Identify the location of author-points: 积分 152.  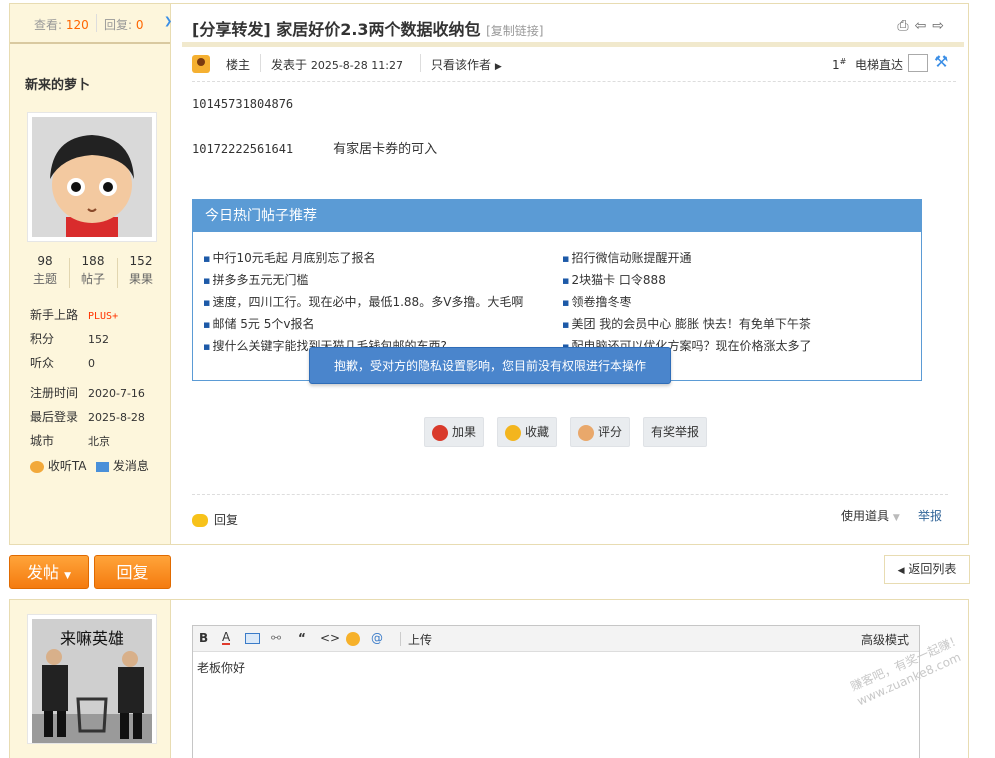
(69, 339).